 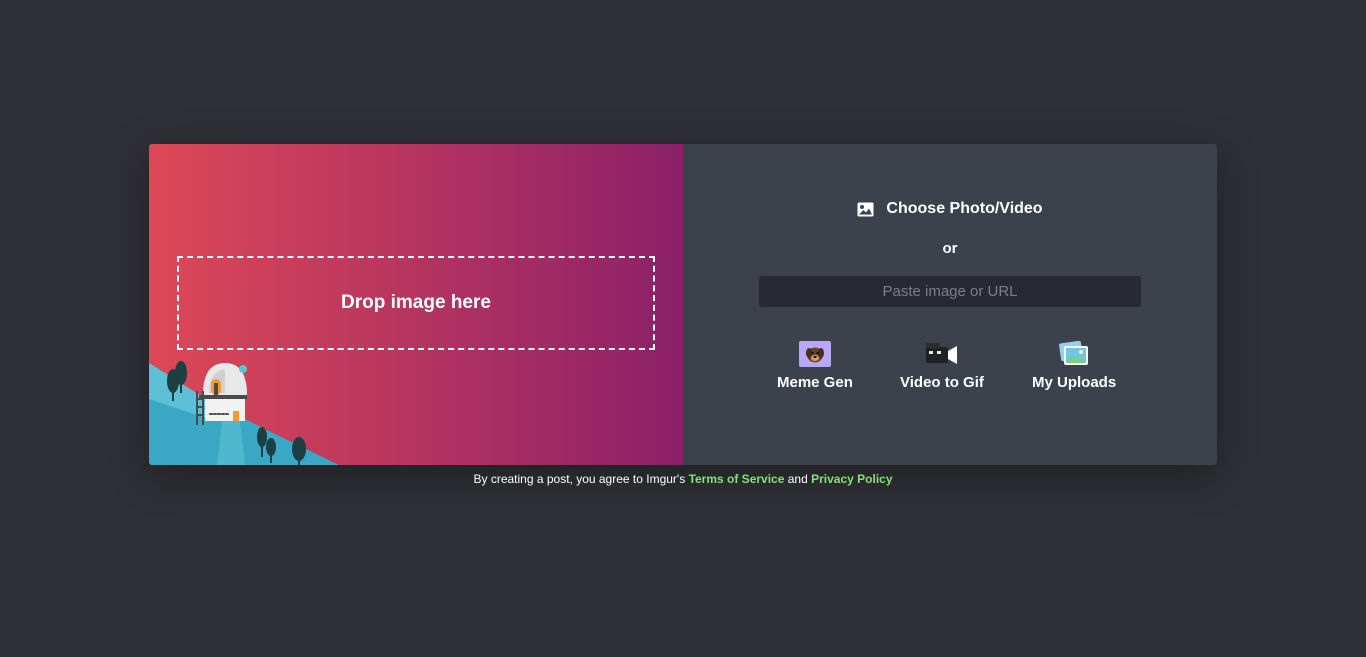 What do you see at coordinates (942, 365) in the screenshot?
I see `video-to-gif-button: Video to Gif` at bounding box center [942, 365].